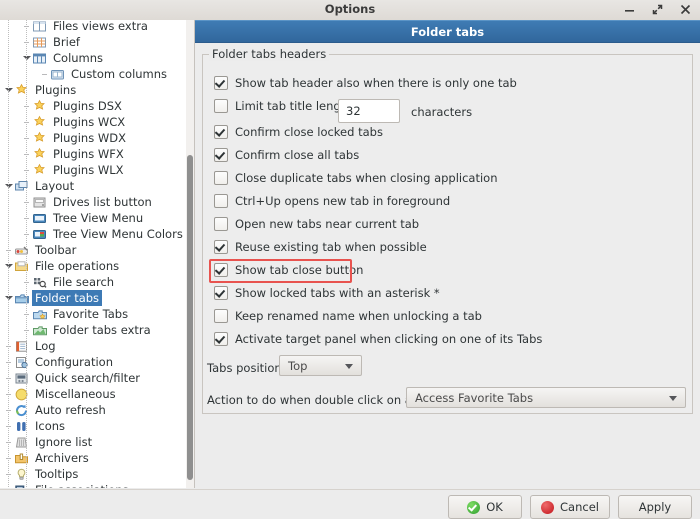 Image resolution: width=700 pixels, height=519 pixels. I want to click on sidebar-item-custom-columns: Custom columns, so click(93, 74).